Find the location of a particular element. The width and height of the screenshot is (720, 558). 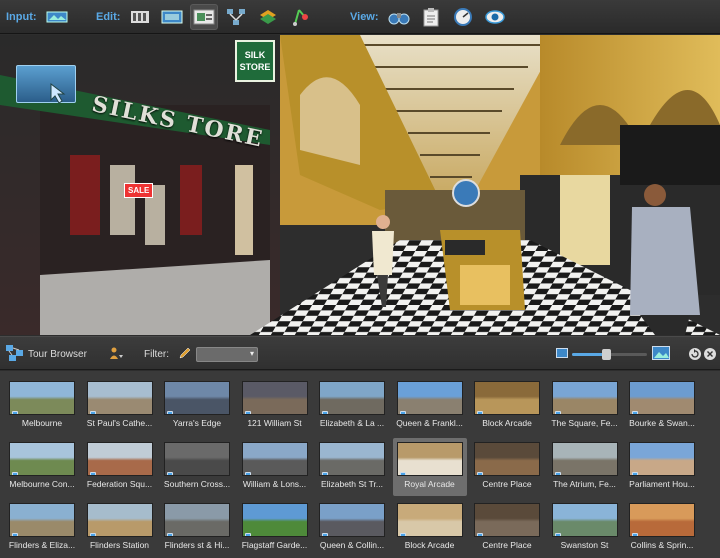

binoculars-button is located at coordinates (399, 17).